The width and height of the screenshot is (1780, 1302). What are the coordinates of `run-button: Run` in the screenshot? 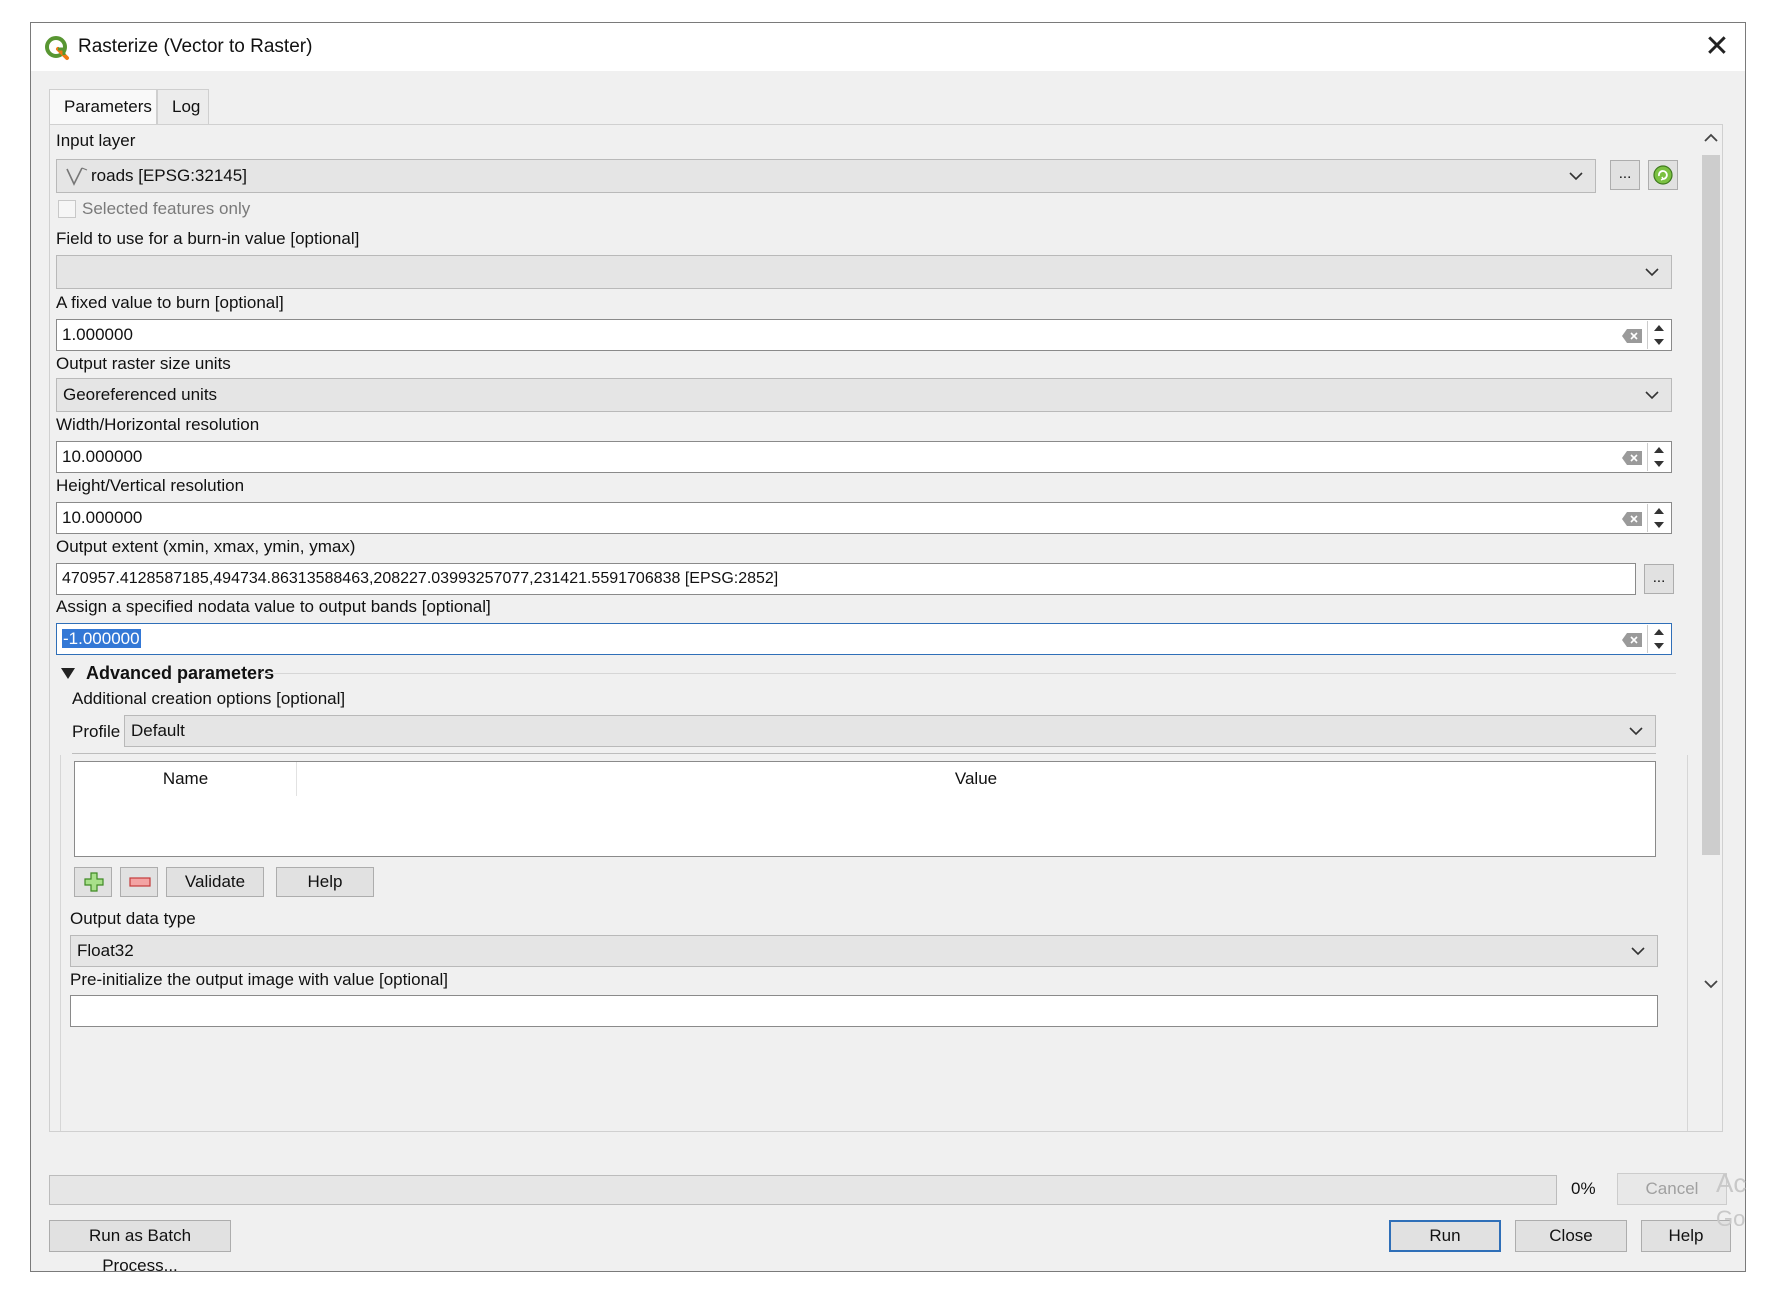 It's located at (1445, 1236).